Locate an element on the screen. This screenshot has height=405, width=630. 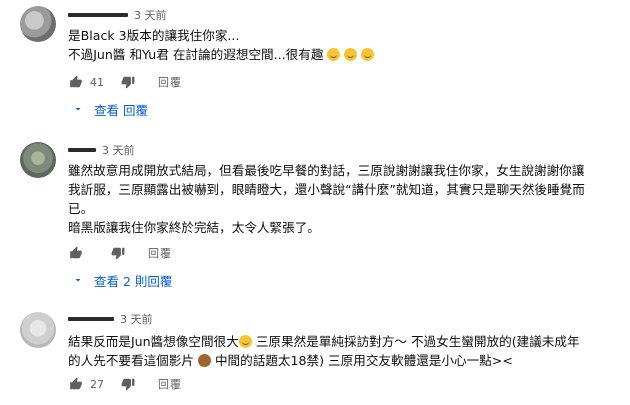
comment-actions: 回覆 is located at coordinates (120, 253).